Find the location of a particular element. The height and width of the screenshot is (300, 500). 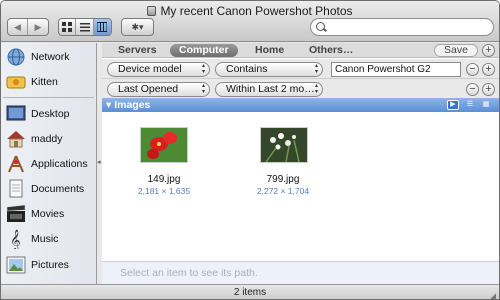

sidebar-item-movies: Movies is located at coordinates (35, 214).